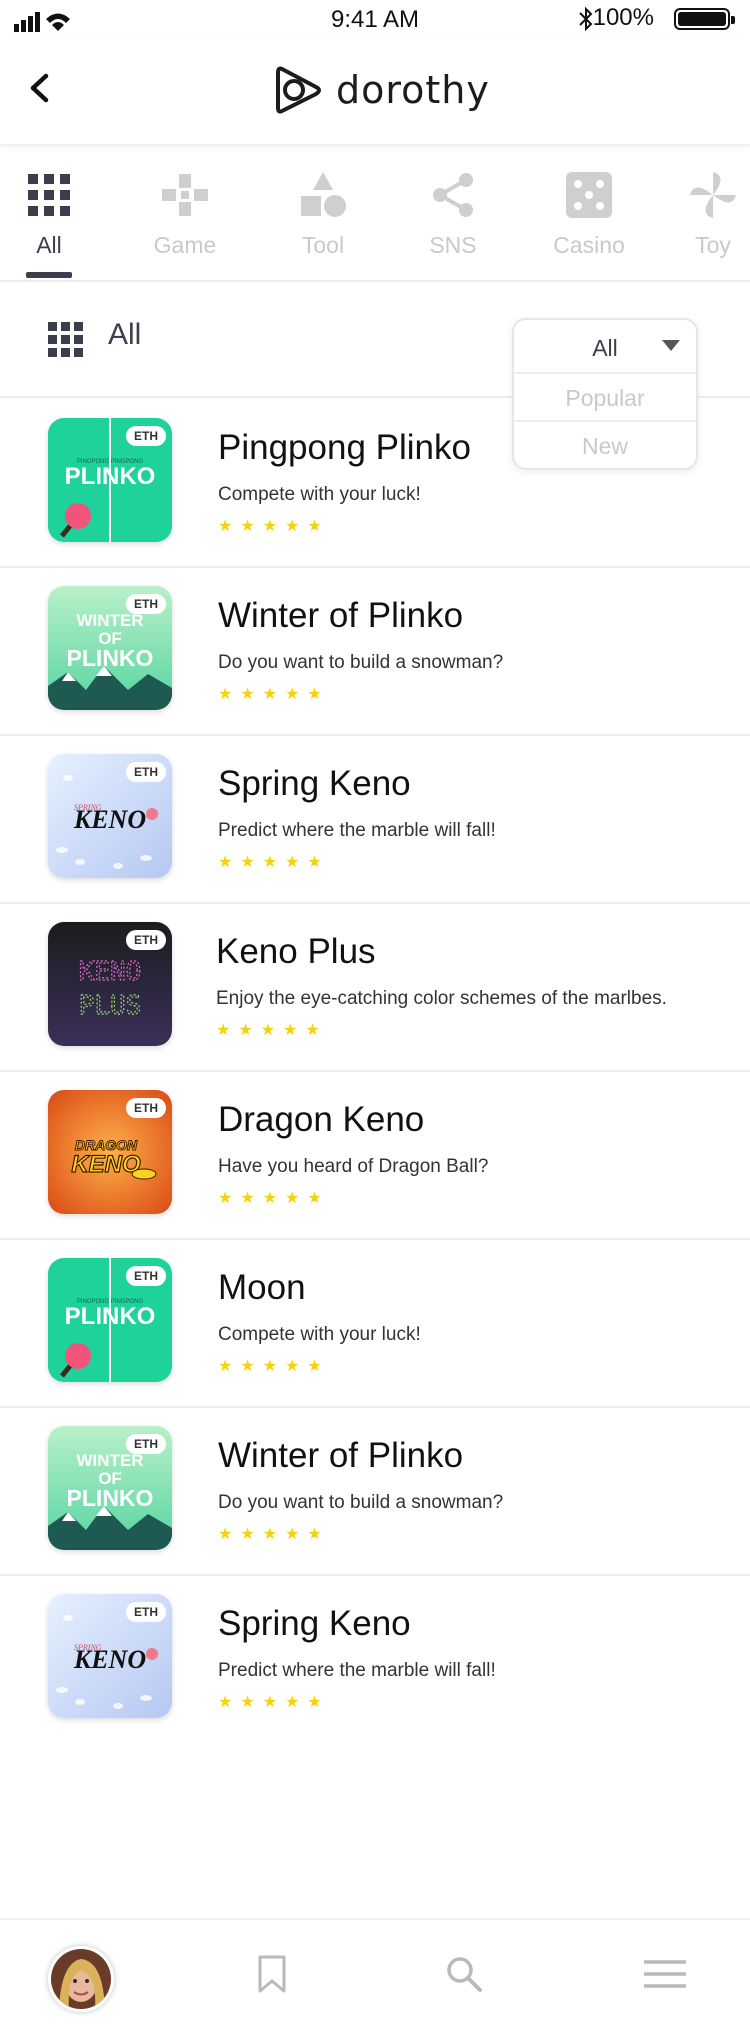 The image size is (750, 2028). Describe the element at coordinates (185, 195) in the screenshot. I see `gamepad-icon` at that location.